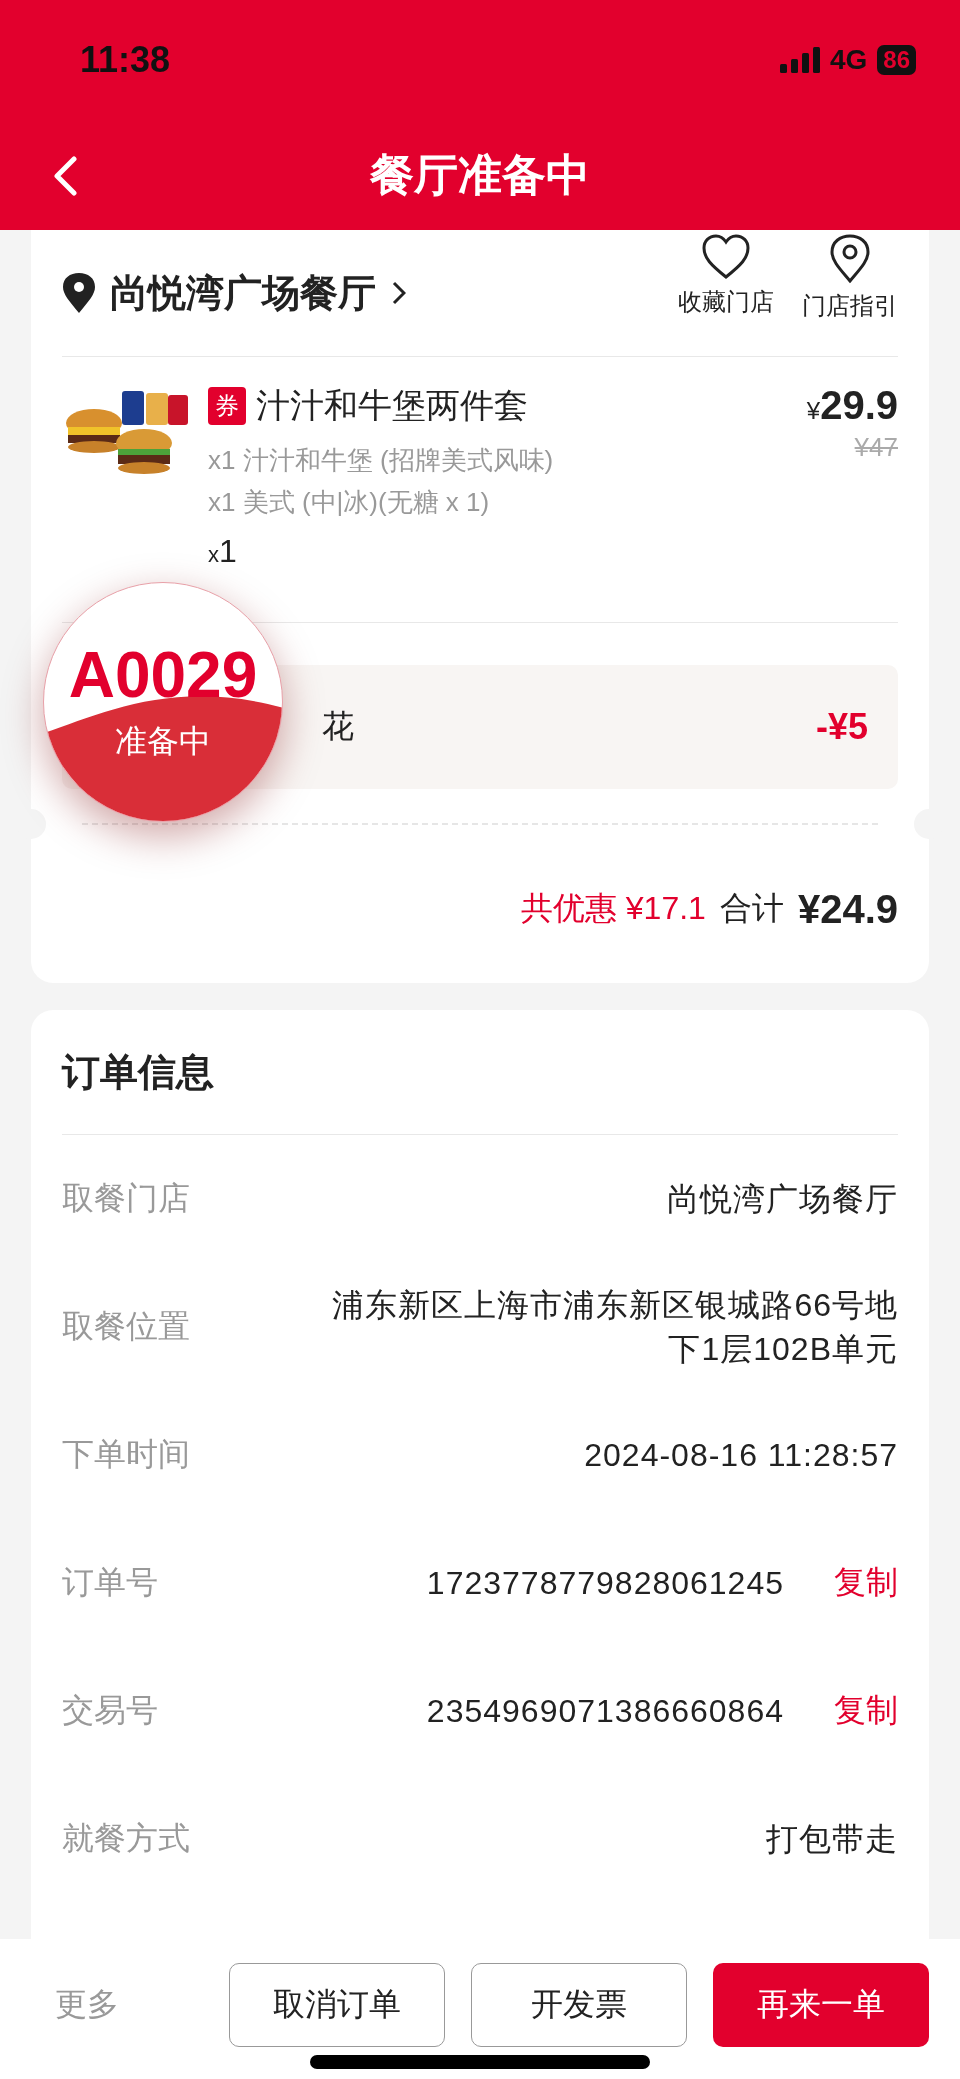 The height and width of the screenshot is (2079, 960). I want to click on discount-amount: -¥5, so click(841, 727).